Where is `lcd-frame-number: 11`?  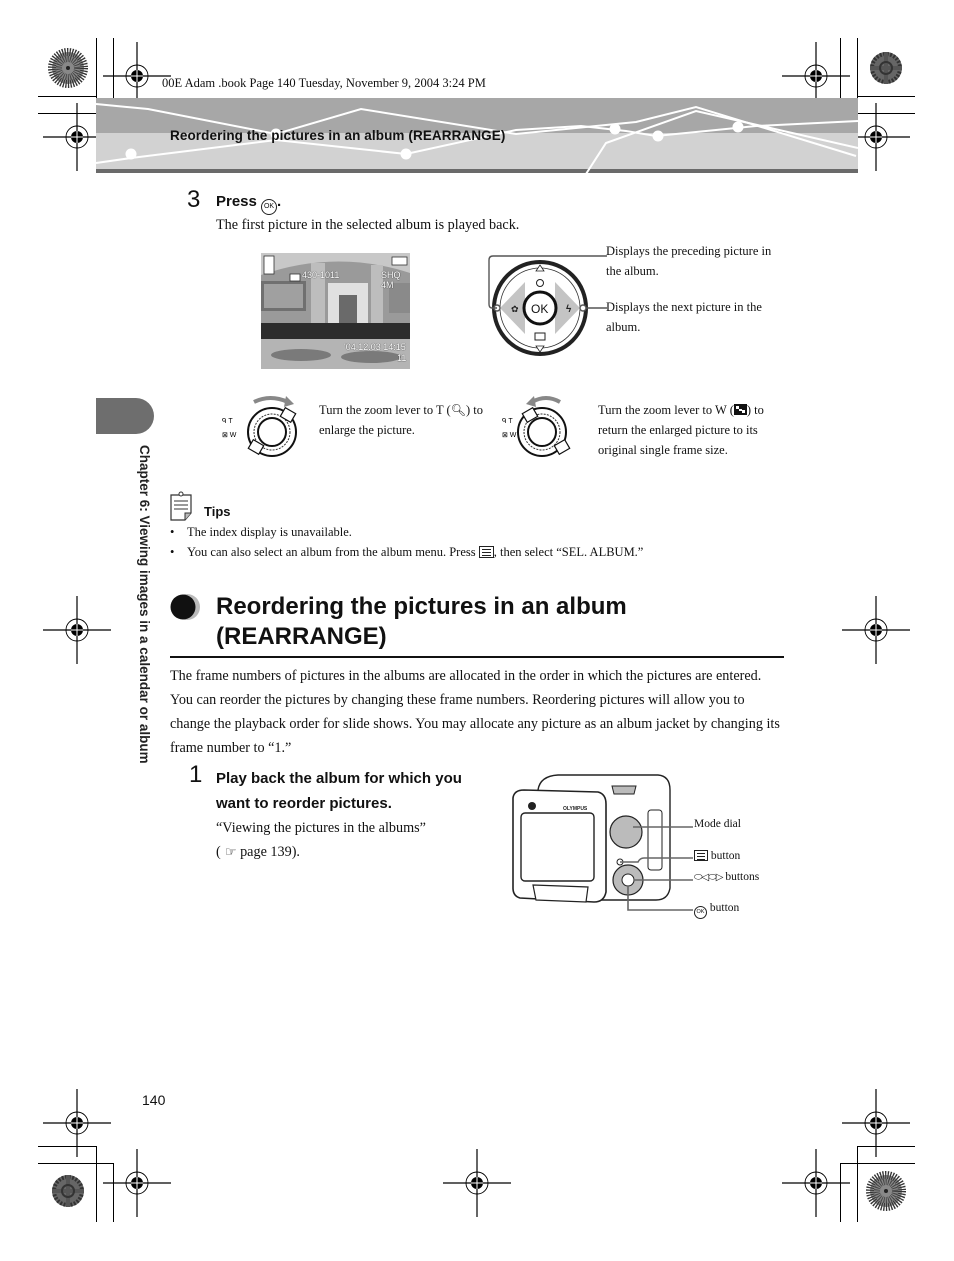
lcd-frame-number: 11 is located at coordinates (402, 358).